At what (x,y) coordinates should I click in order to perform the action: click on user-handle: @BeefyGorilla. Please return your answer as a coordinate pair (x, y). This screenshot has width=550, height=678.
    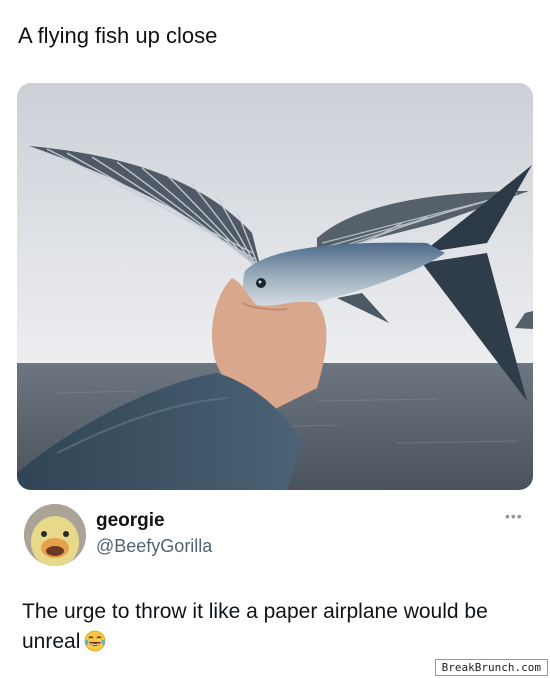
    Looking at the image, I should click on (154, 546).